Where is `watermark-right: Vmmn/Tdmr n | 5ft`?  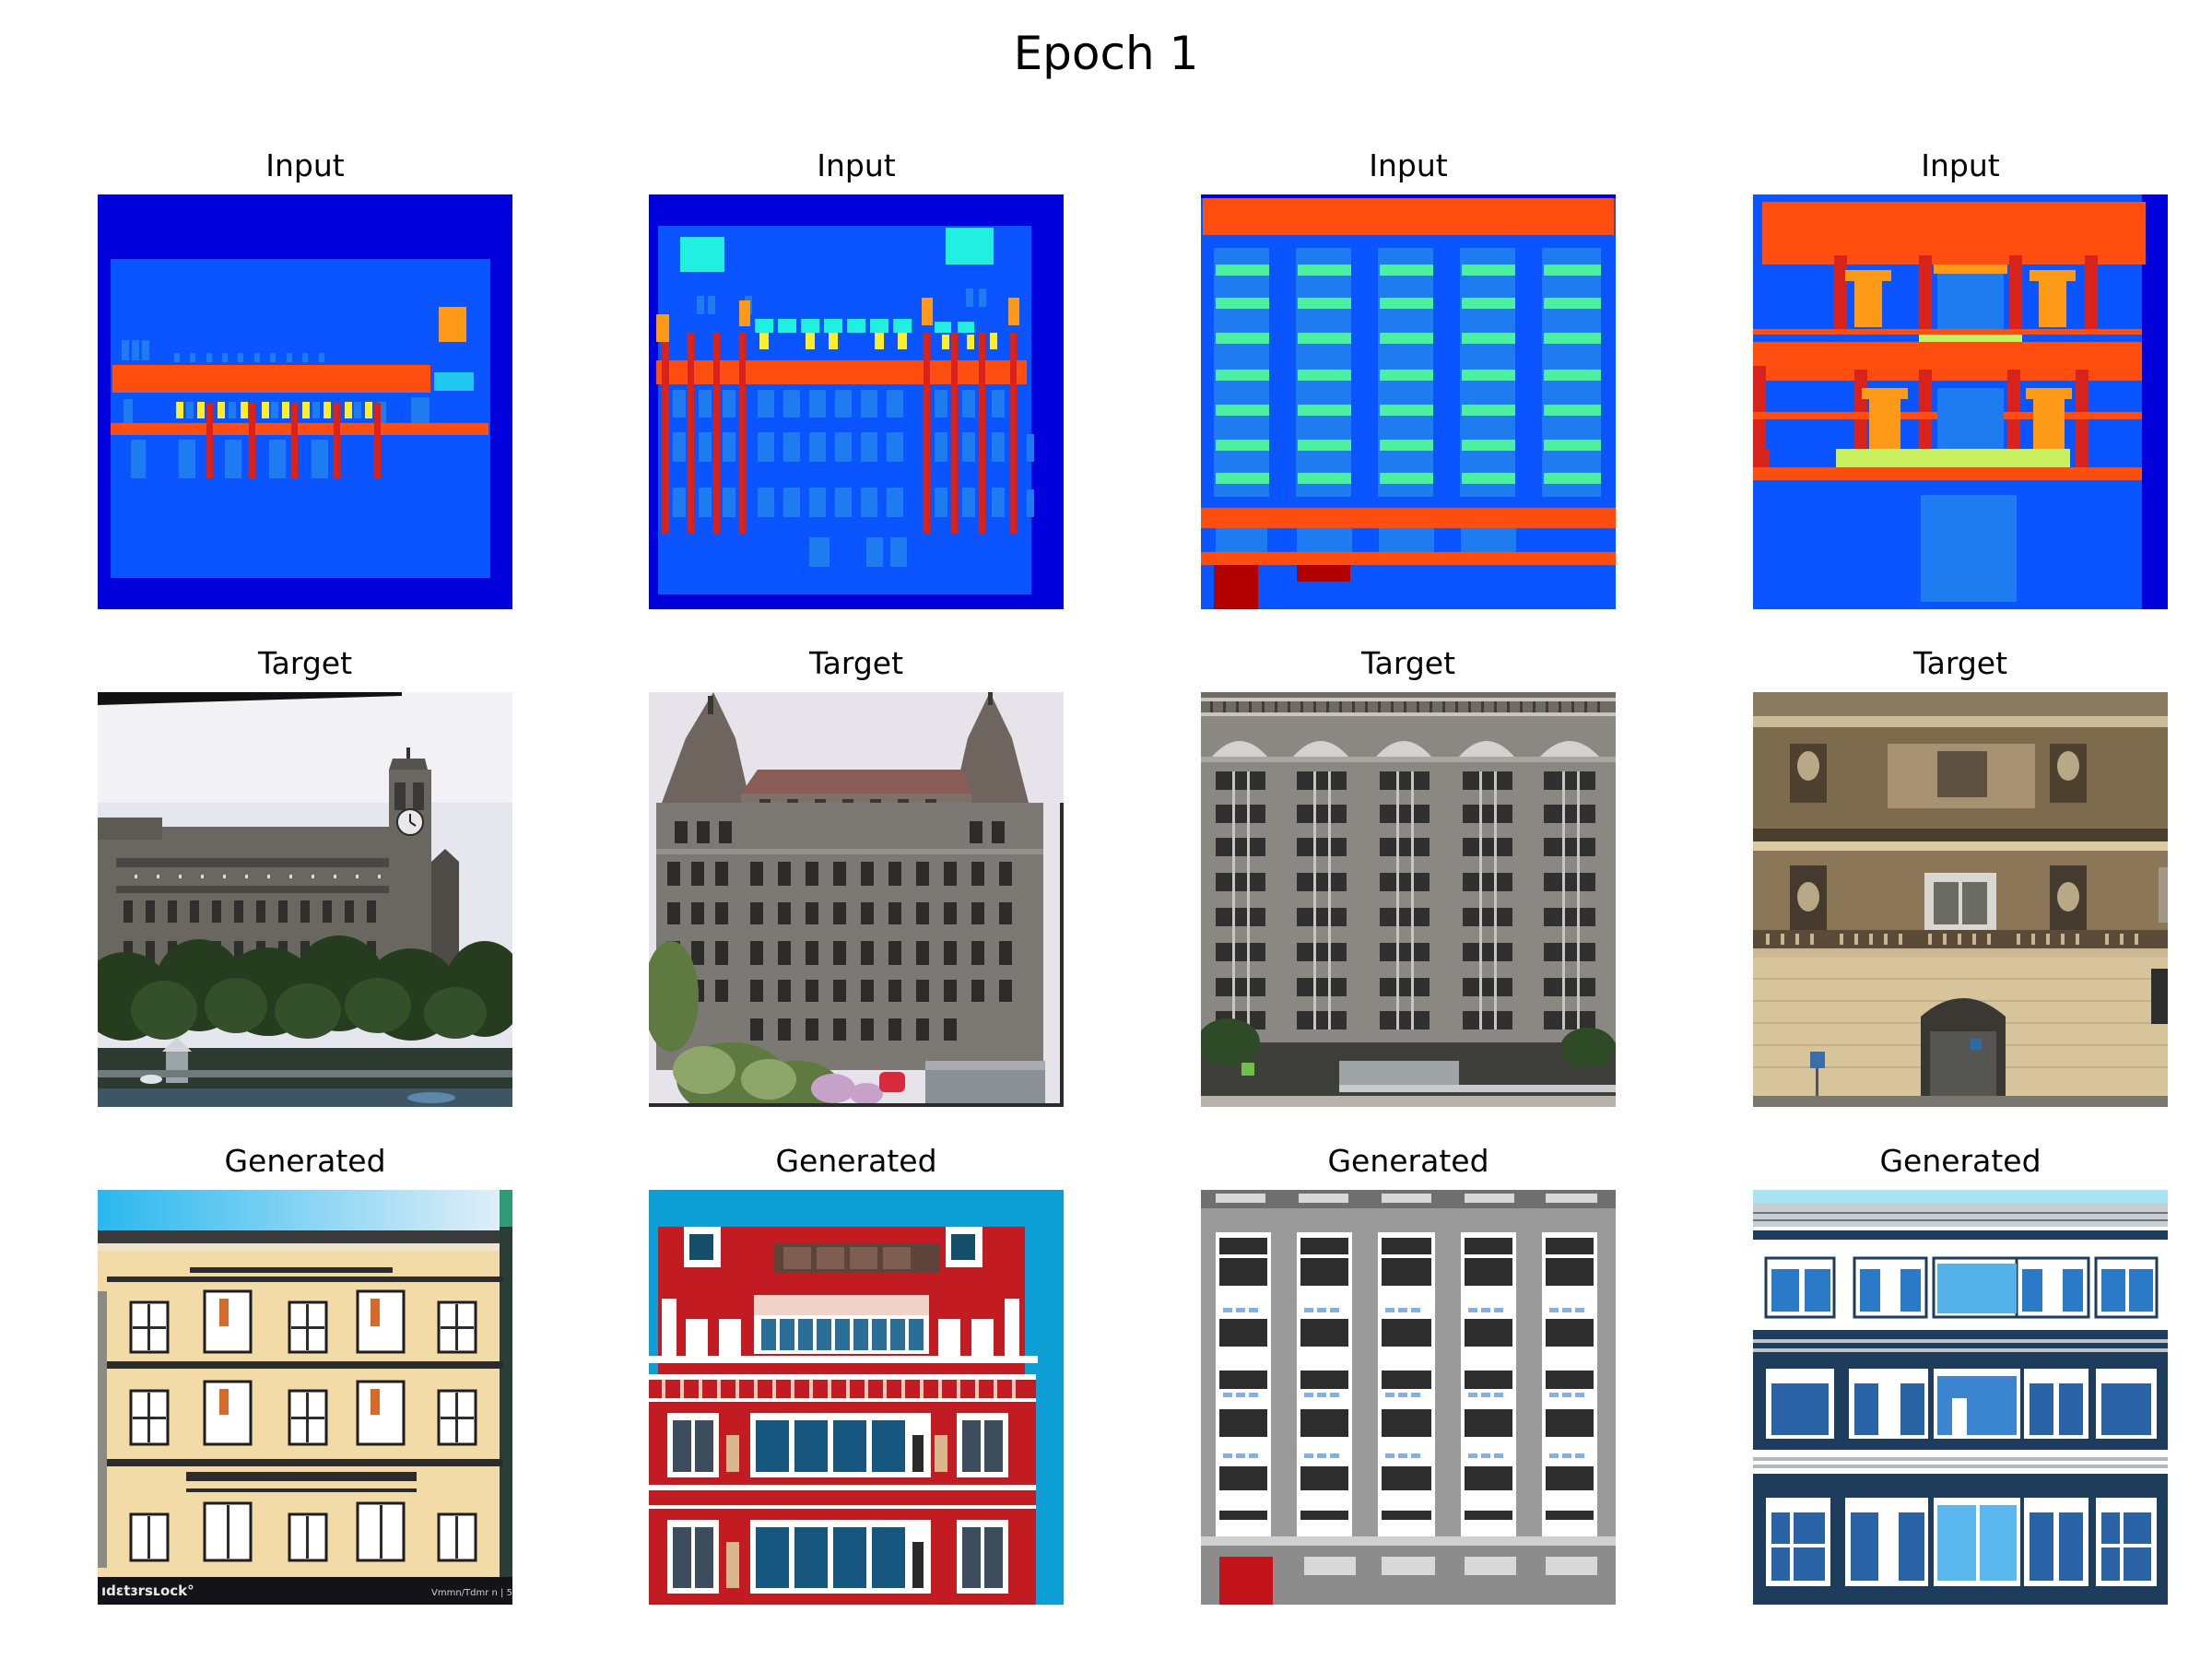
watermark-right: Vmmn/Tdmr n | 5ft is located at coordinates (471, 1593).